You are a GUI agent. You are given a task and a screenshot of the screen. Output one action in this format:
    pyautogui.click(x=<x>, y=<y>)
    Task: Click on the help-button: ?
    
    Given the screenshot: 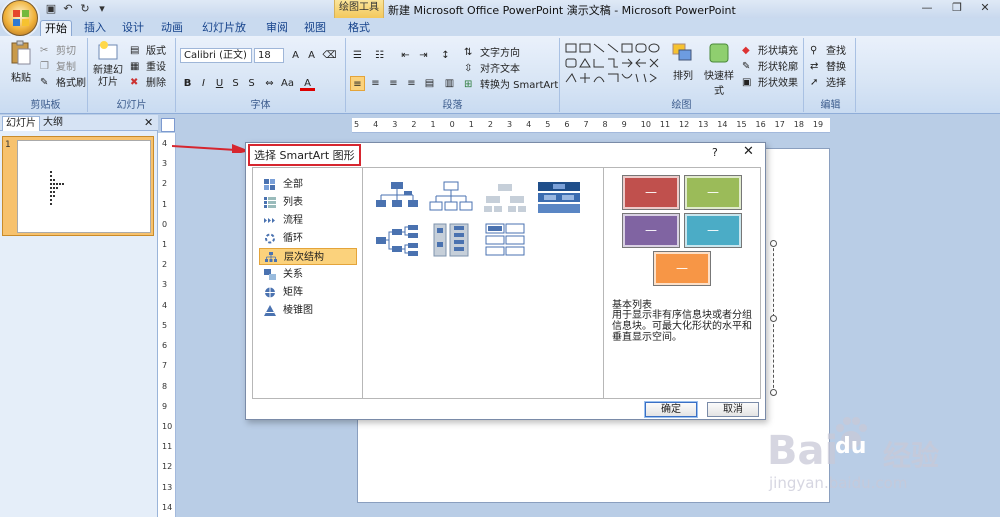 What is the action you would take?
    pyautogui.click(x=715, y=152)
    